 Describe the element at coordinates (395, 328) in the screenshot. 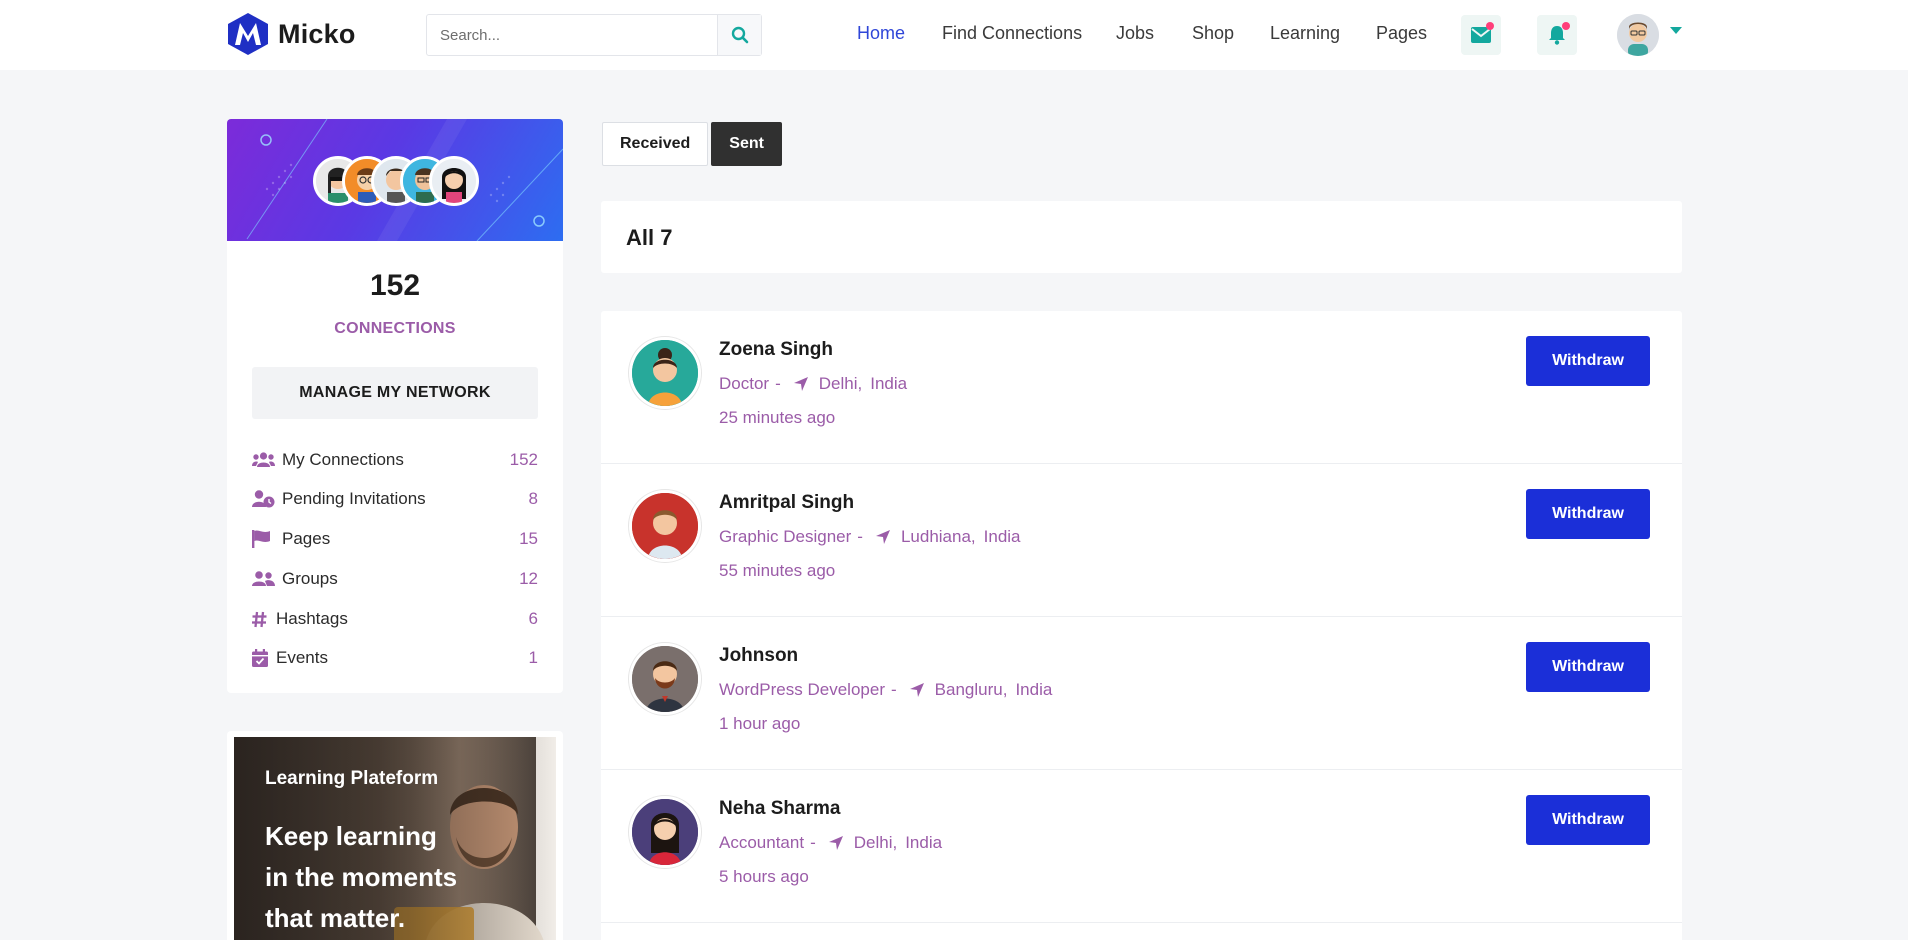

I see `connections-label: CONNECTIONS` at that location.